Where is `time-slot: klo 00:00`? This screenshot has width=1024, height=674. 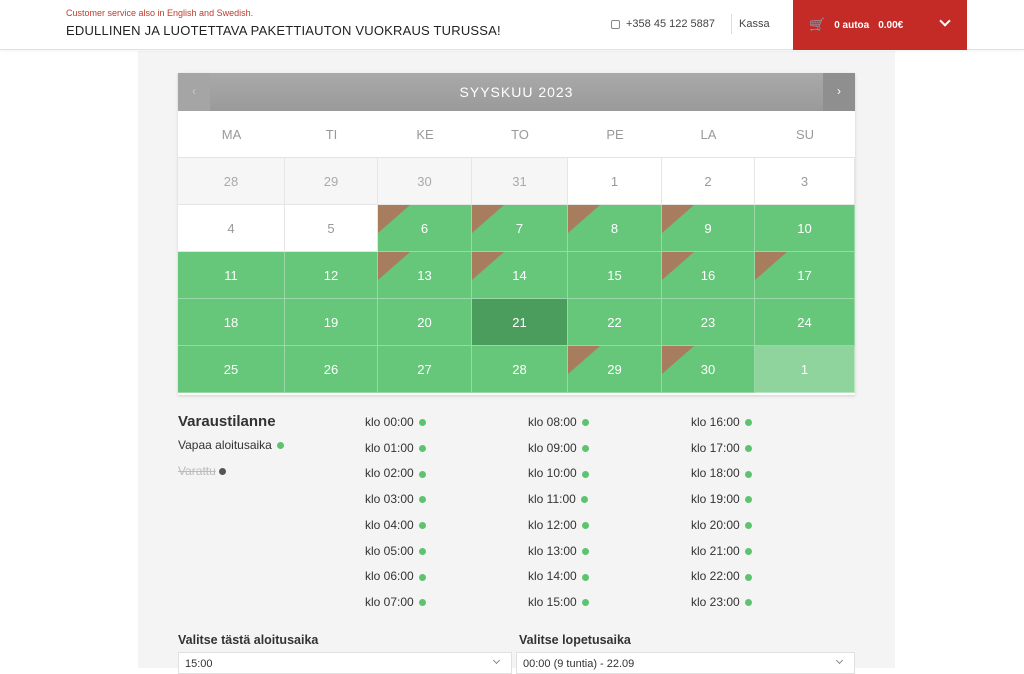 time-slot: klo 00:00 is located at coordinates (395, 422).